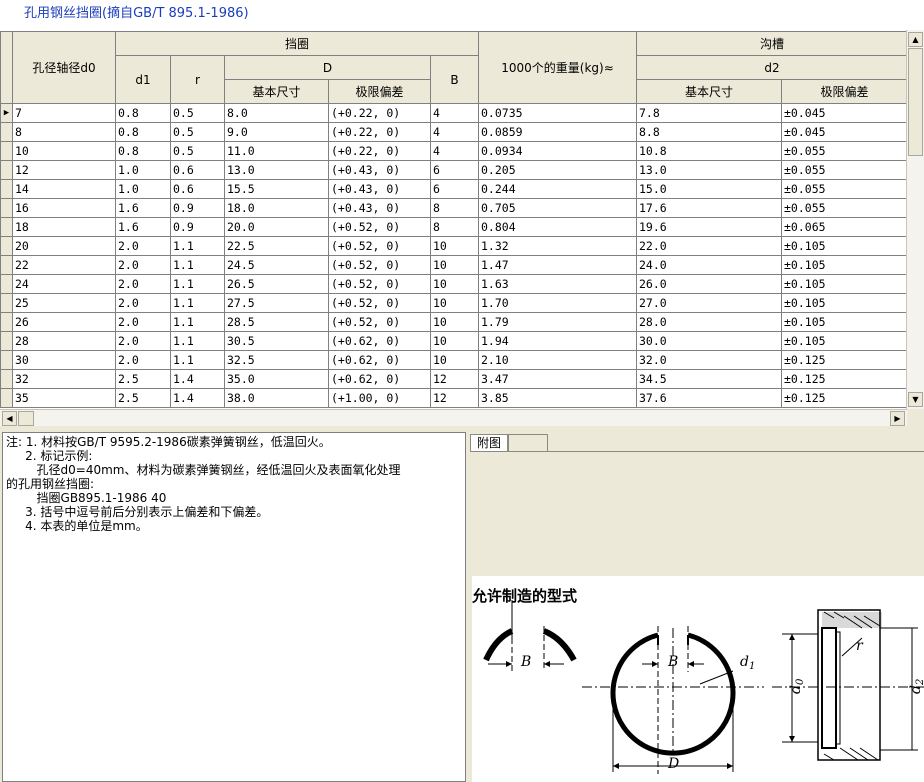 This screenshot has height=782, width=924. I want to click on cell-hole-dia: 30, so click(64, 360).